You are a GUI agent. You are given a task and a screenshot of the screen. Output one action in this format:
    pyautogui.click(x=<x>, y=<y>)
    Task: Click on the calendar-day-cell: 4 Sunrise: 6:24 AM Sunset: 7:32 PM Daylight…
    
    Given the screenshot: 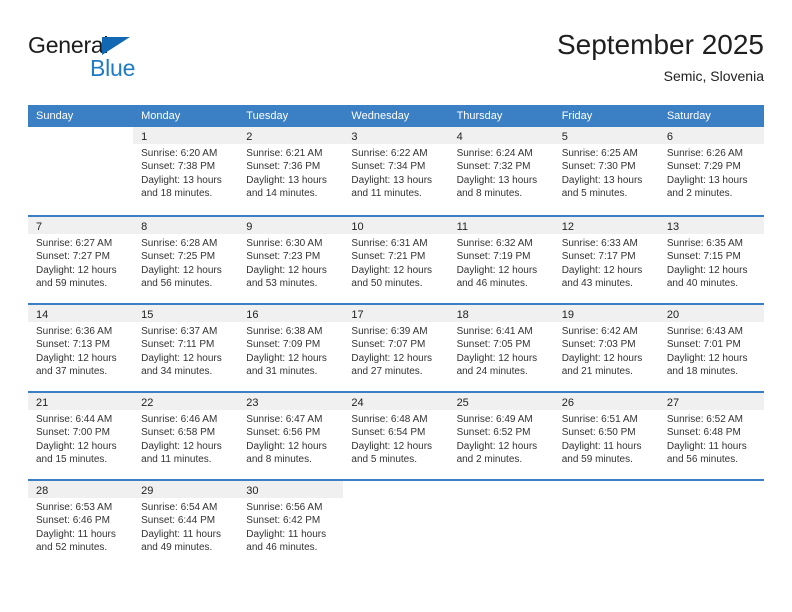 What is the action you would take?
    pyautogui.click(x=501, y=171)
    